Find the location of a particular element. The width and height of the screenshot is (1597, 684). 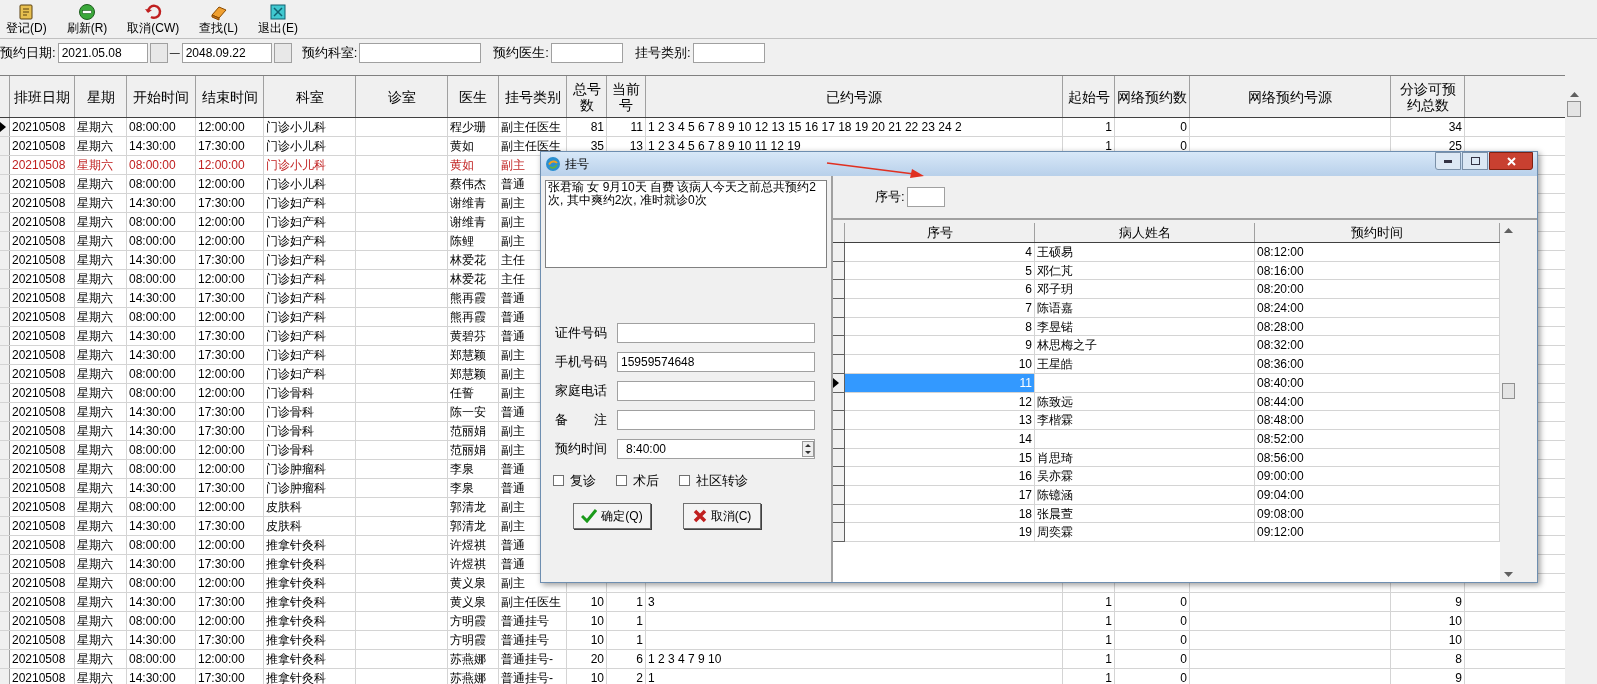

checkbox: 术后 is located at coordinates (637, 481).